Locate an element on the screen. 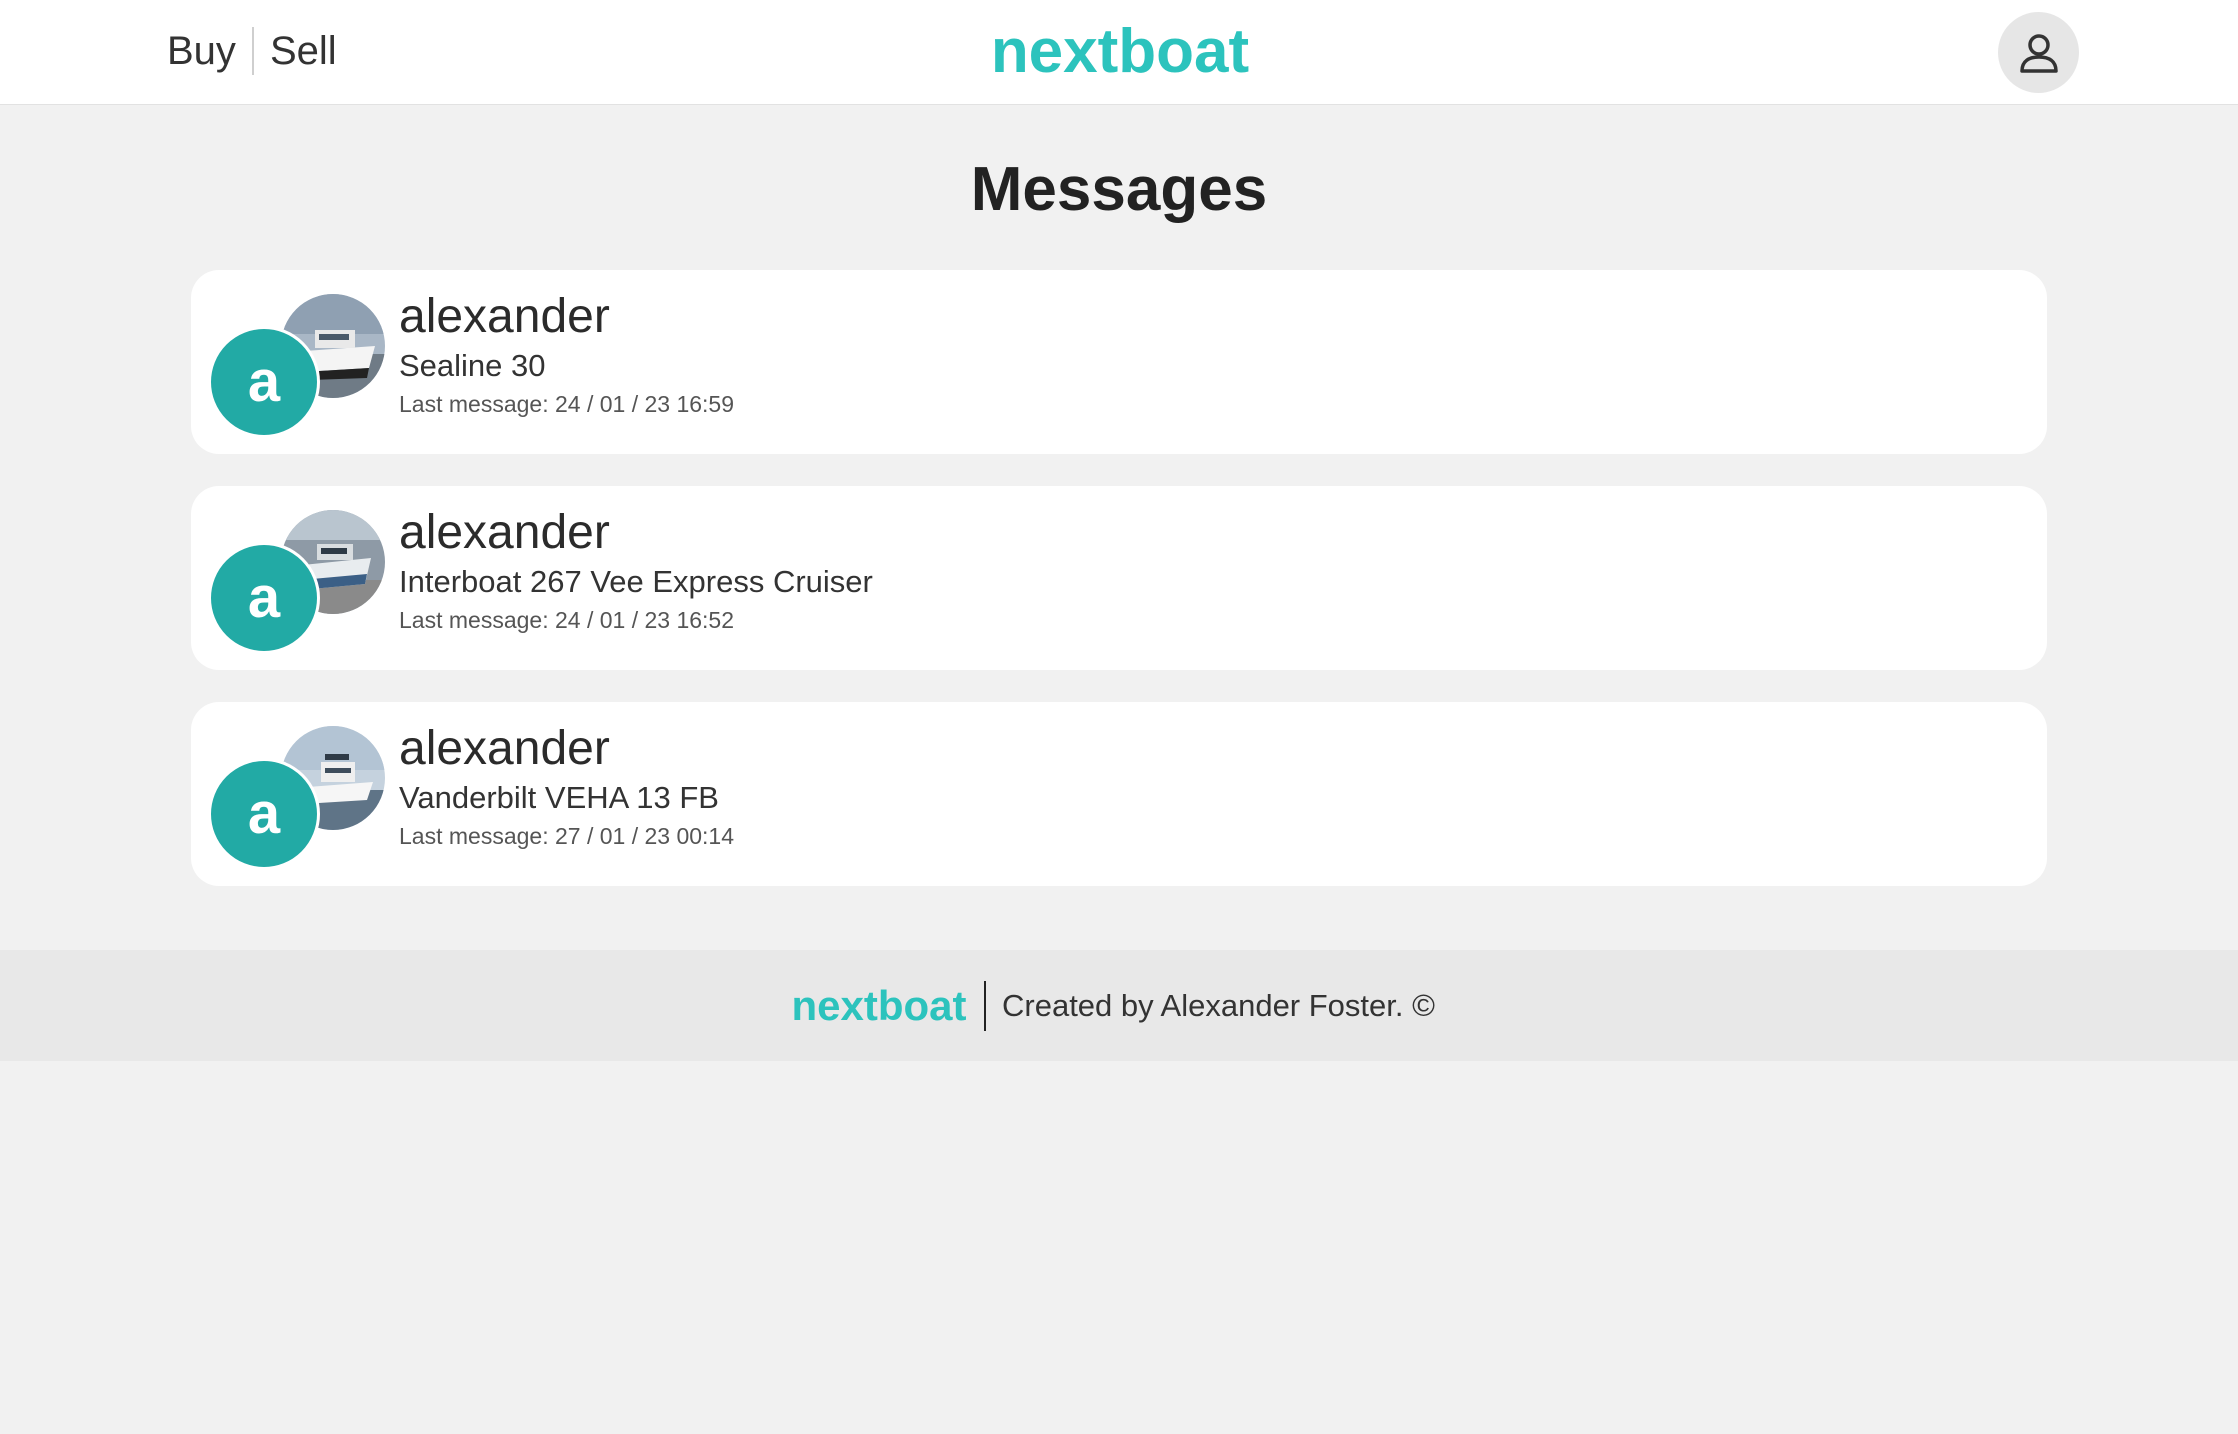  last-message-time: Last message: 24 / 01 / 23 16:59 is located at coordinates (567, 404).